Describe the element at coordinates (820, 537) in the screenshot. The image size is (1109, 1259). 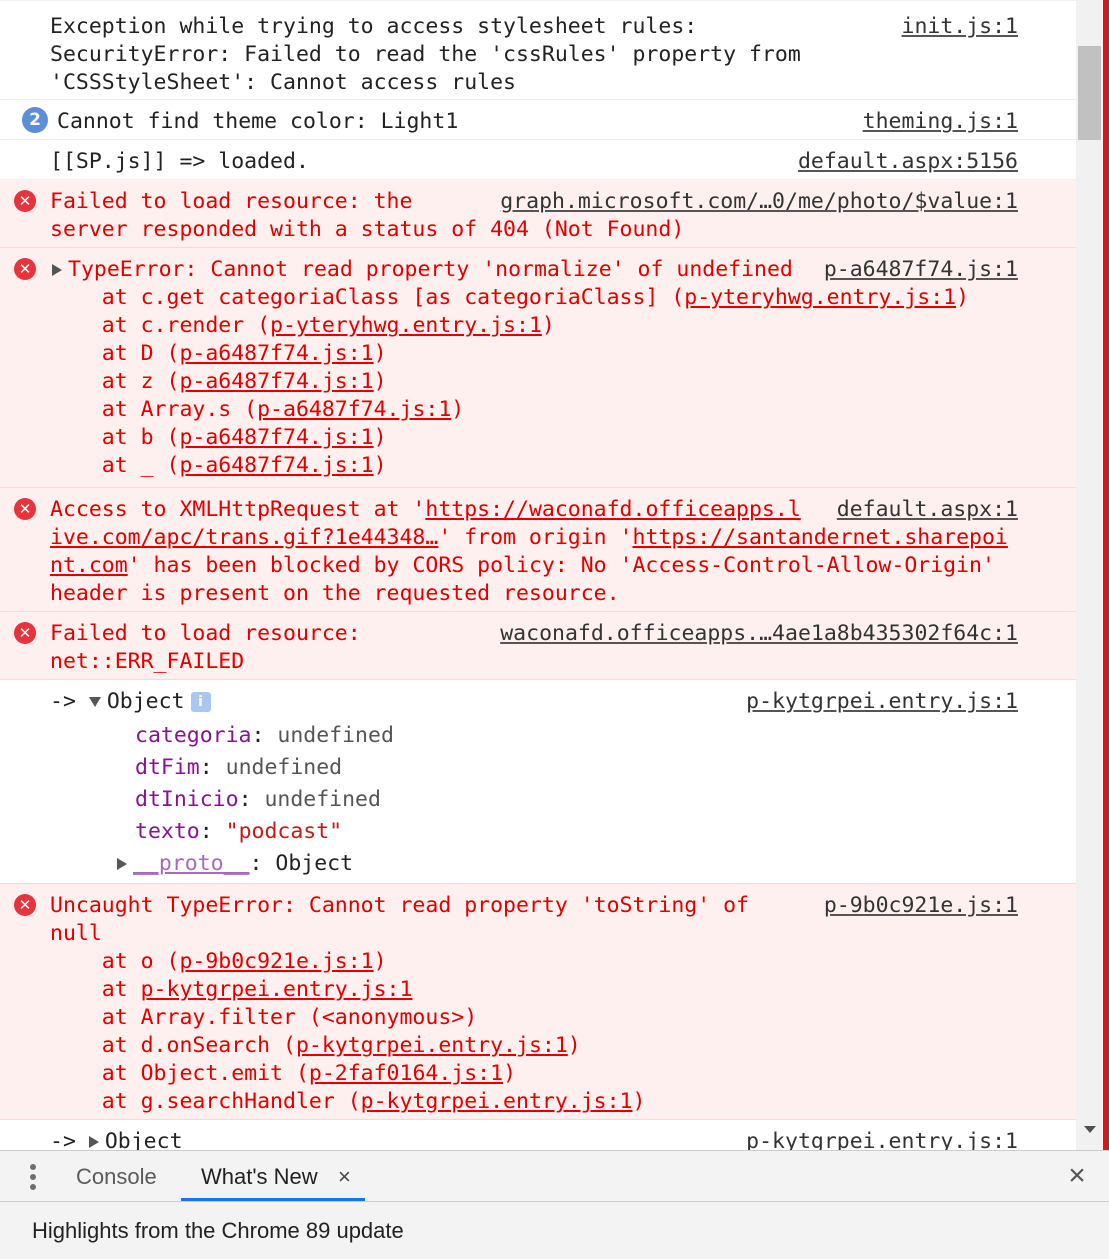
I see `url-link: https://santandernet.sharepoi` at that location.